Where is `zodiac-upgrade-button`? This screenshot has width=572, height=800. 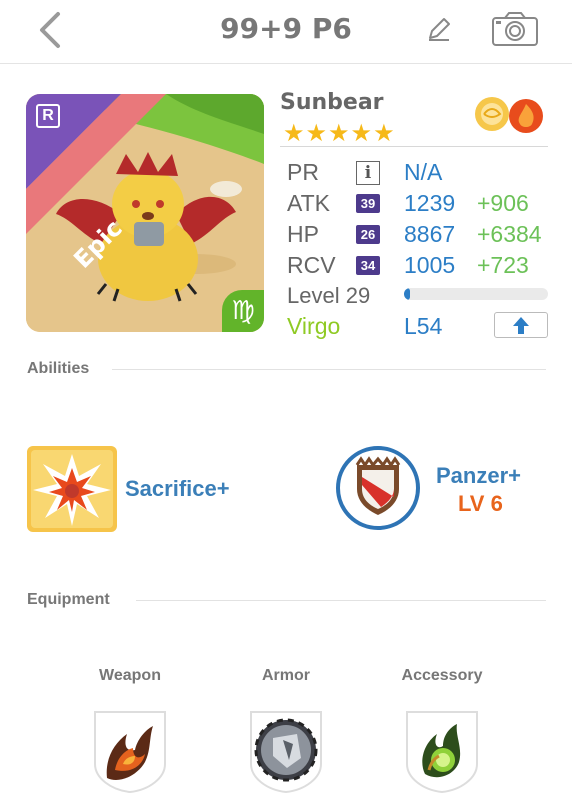
zodiac-upgrade-button is located at coordinates (521, 325).